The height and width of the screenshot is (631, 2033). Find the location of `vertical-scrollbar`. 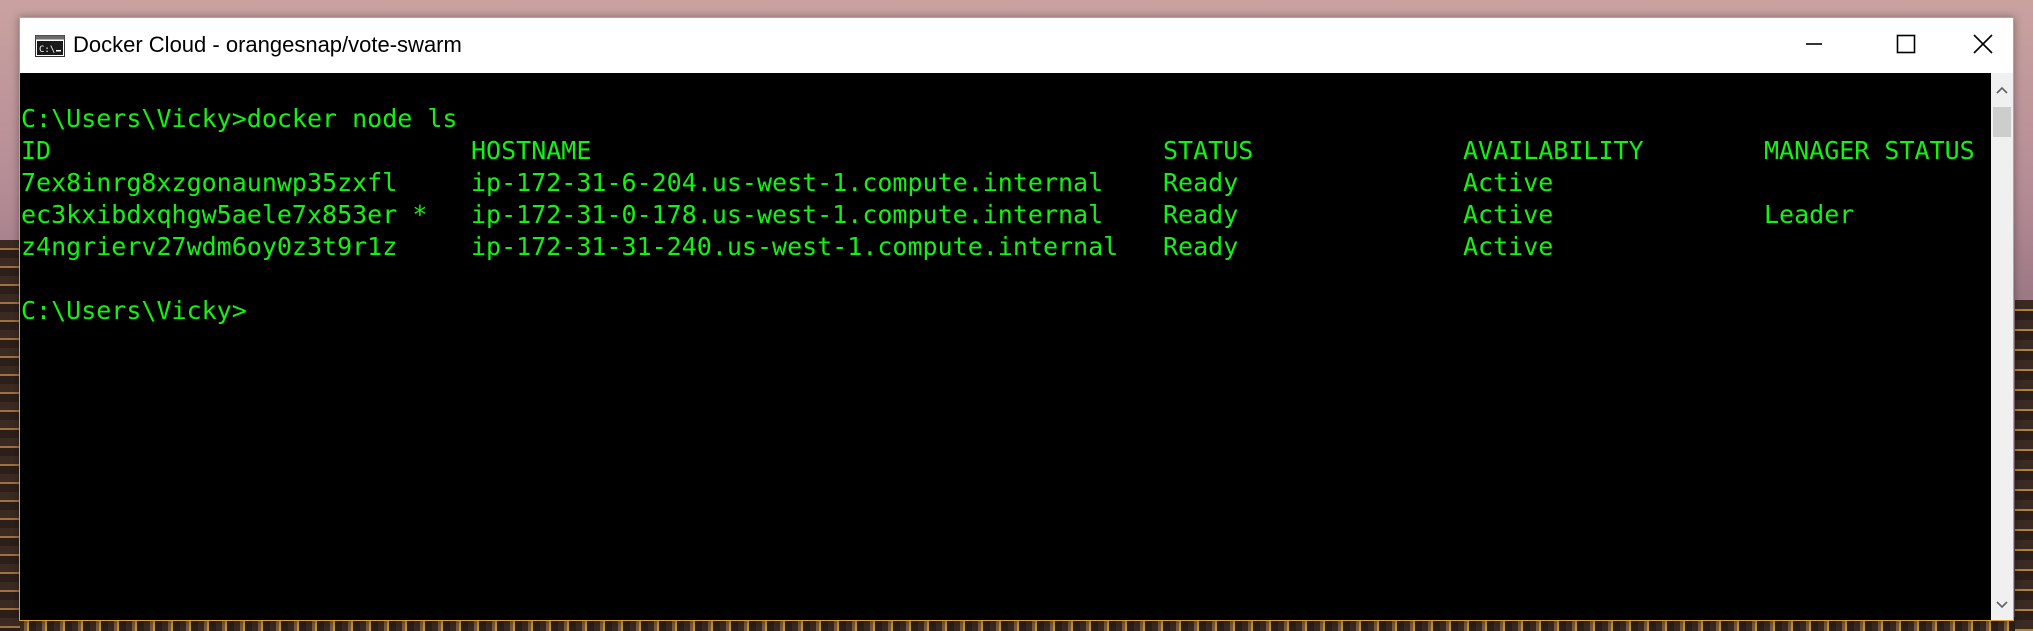

vertical-scrollbar is located at coordinates (2002, 346).